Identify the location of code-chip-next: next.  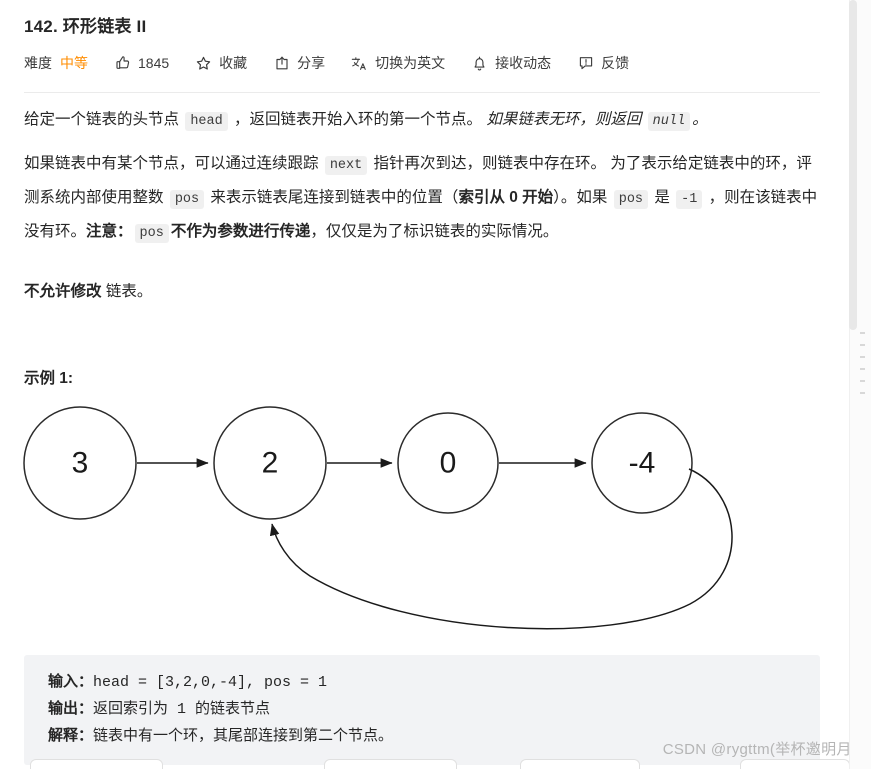
(346, 165).